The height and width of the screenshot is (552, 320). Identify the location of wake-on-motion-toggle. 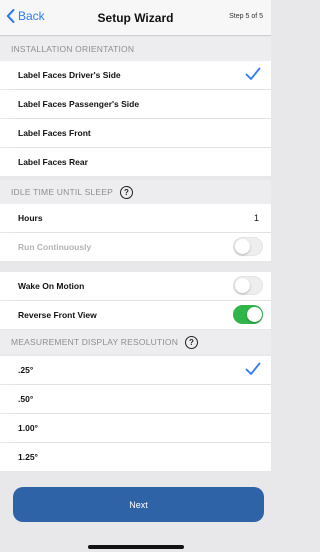
(248, 285).